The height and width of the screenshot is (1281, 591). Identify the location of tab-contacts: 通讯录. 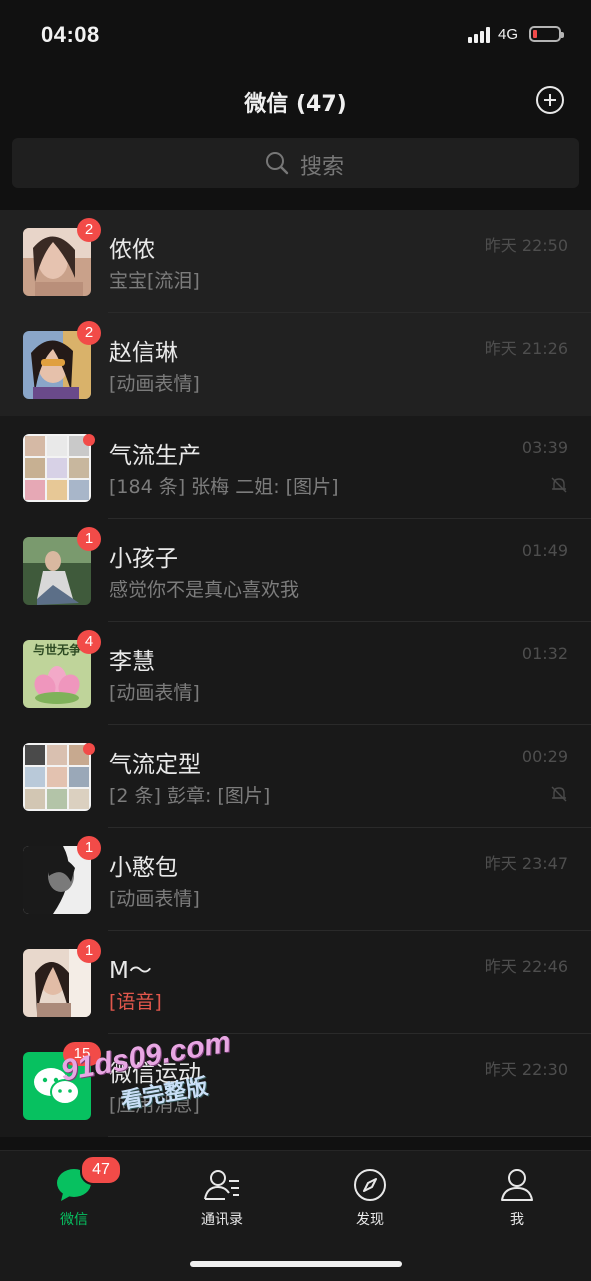
(222, 1196).